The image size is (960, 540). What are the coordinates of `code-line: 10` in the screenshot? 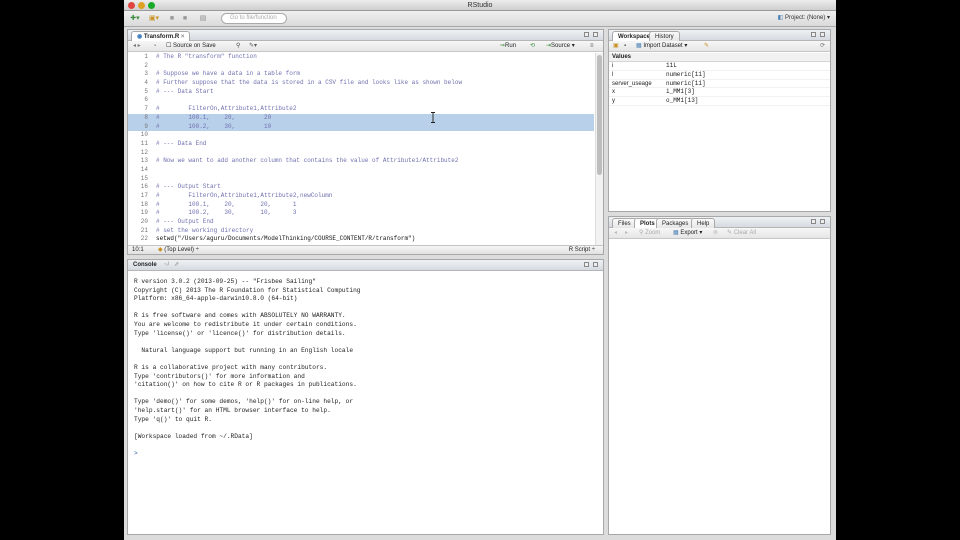 It's located at (361, 135).